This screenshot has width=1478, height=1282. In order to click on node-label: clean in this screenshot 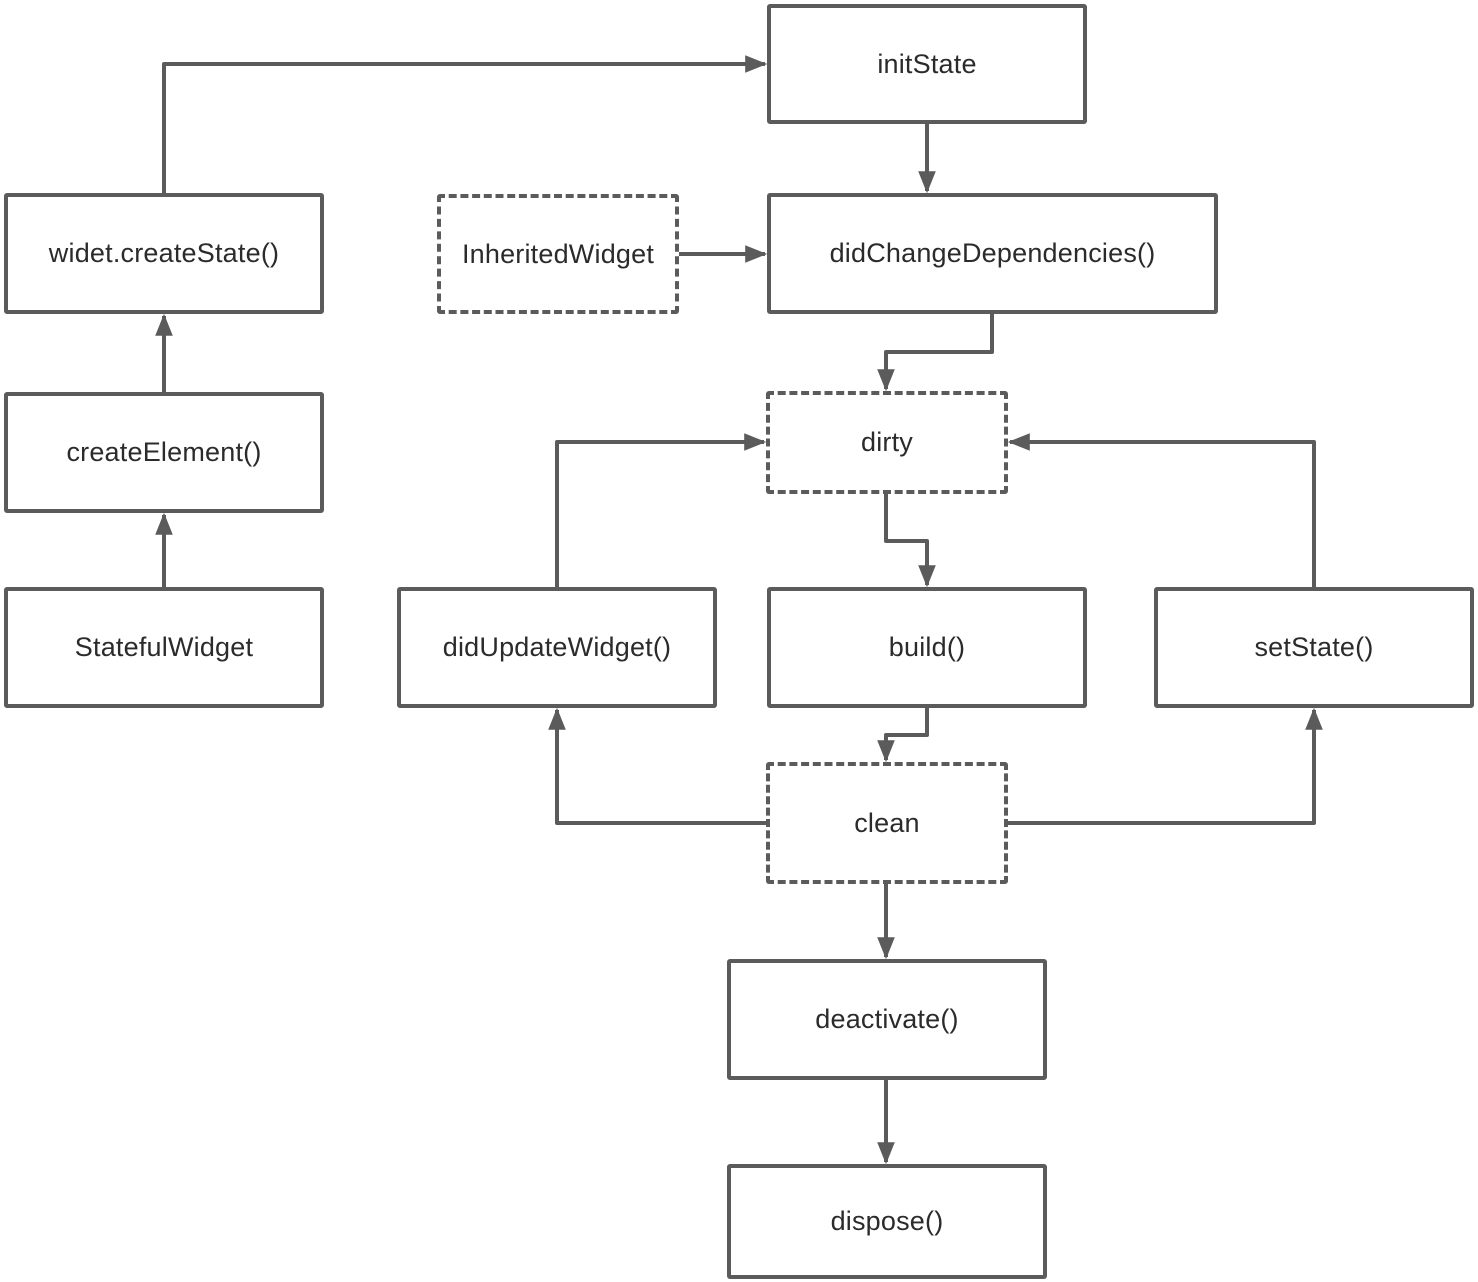, I will do `click(887, 822)`.